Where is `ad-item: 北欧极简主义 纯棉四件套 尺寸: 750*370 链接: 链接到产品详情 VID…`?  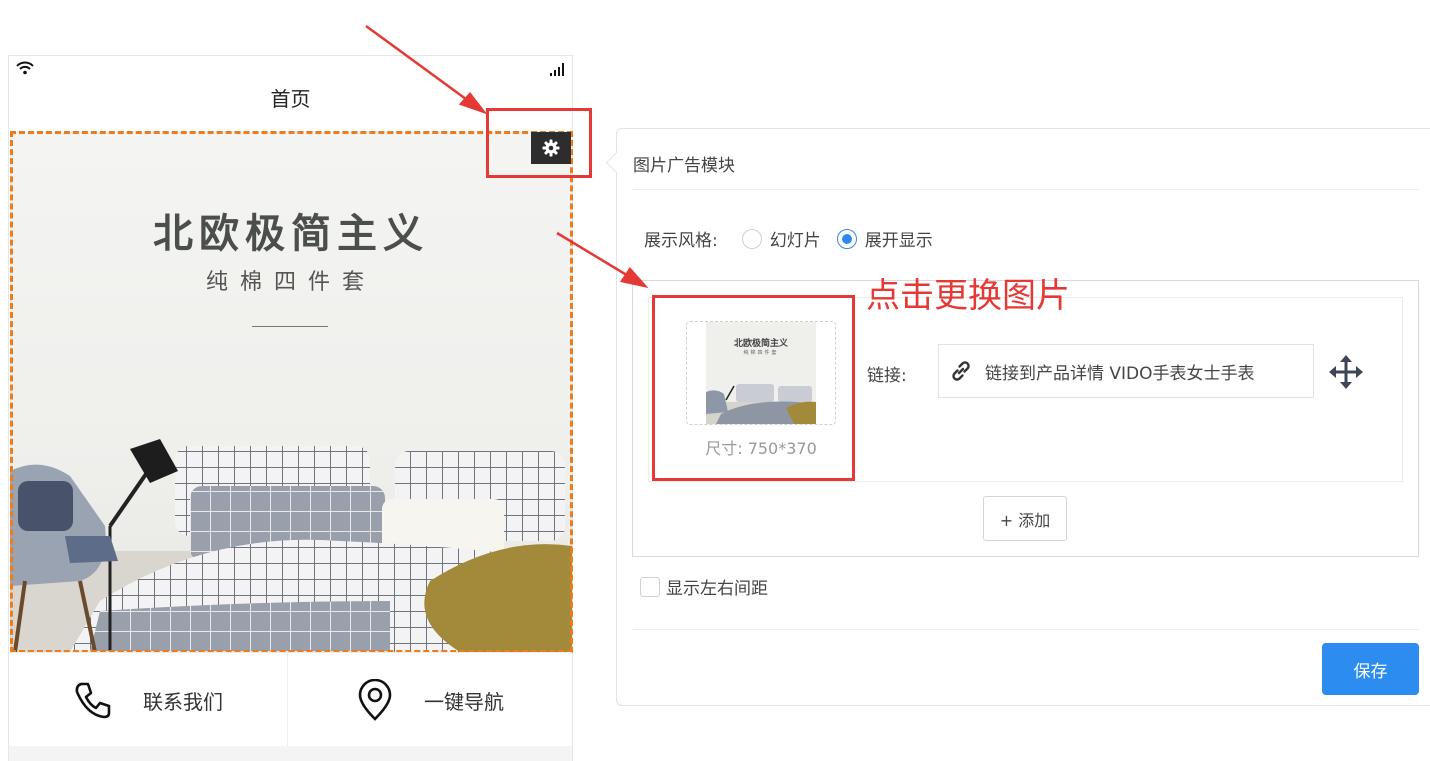 ad-item: 北欧极简主义 纯棉四件套 尺寸: 750*370 链接: 链接到产品详情 VID… is located at coordinates (1025, 389).